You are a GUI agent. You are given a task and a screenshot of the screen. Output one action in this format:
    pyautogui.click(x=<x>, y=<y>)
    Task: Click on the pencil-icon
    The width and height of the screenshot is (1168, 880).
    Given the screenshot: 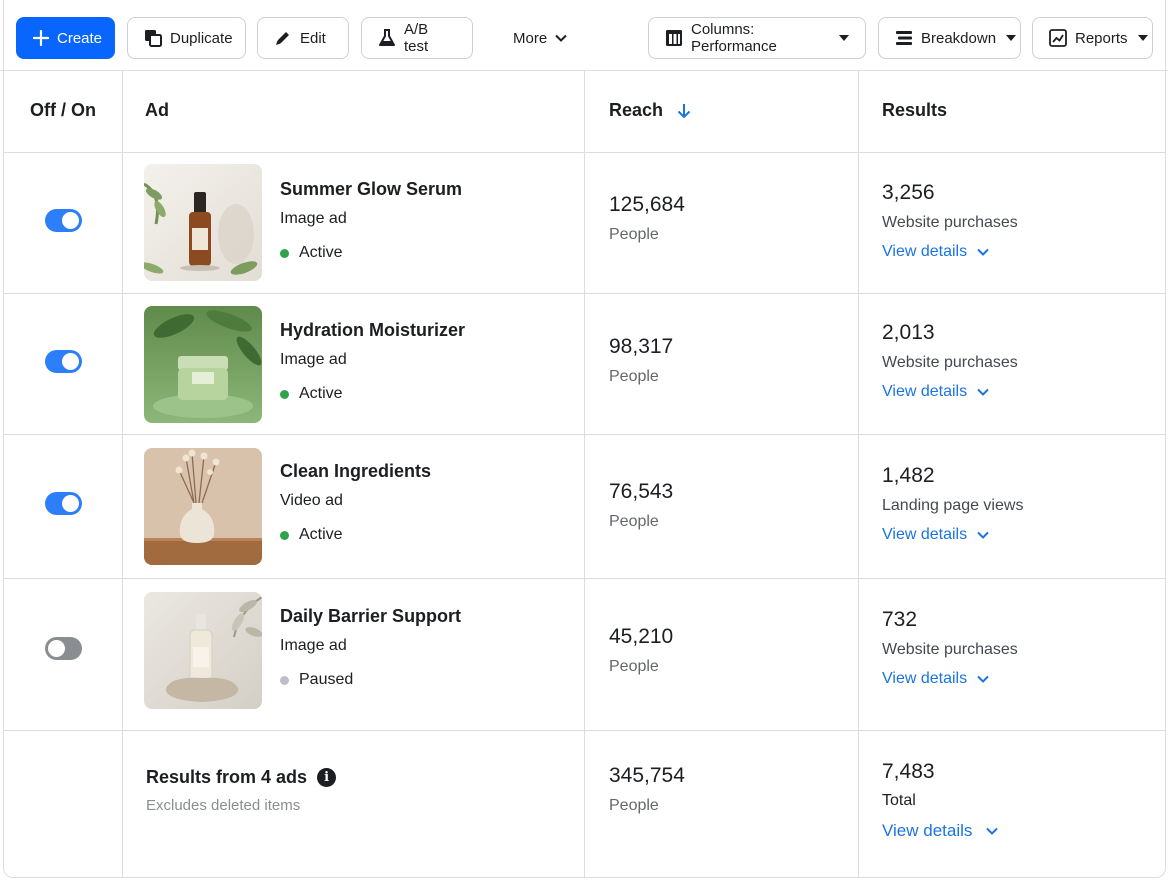 What is the action you would take?
    pyautogui.click(x=282, y=38)
    